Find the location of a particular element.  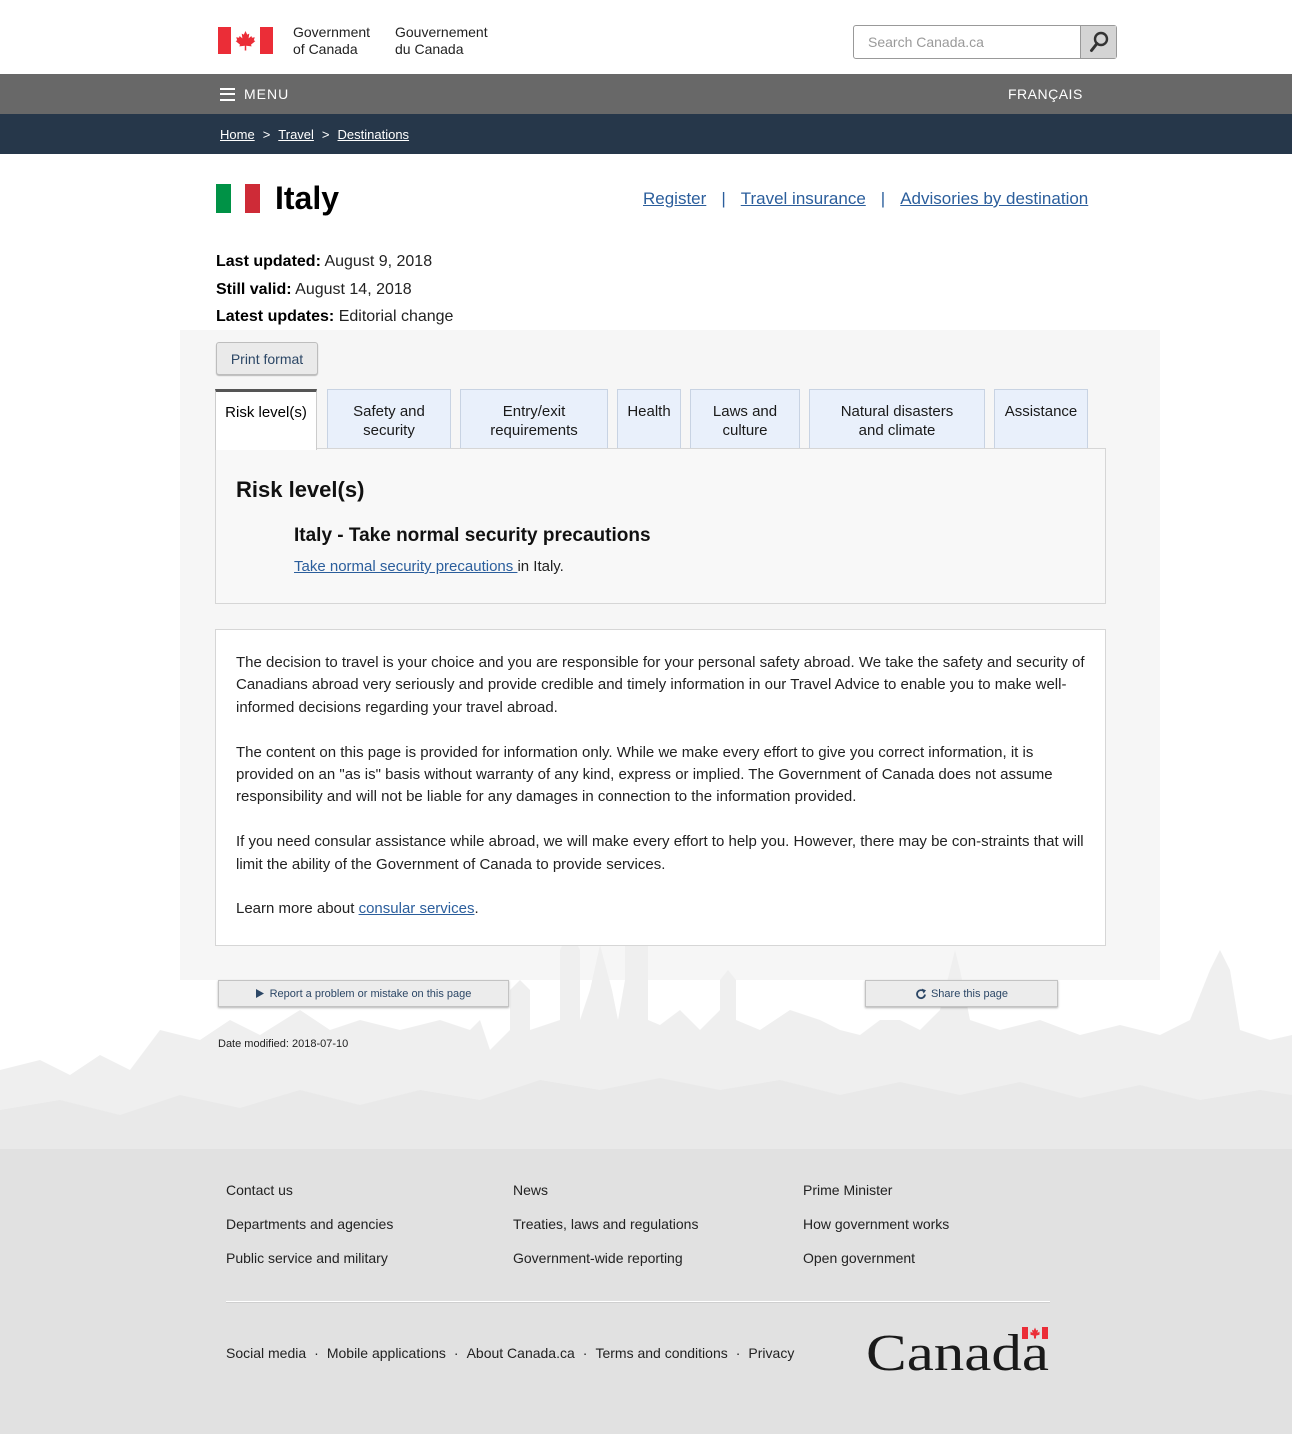

footer-departments-and-agencies: Departments and agencies is located at coordinates (309, 1224).